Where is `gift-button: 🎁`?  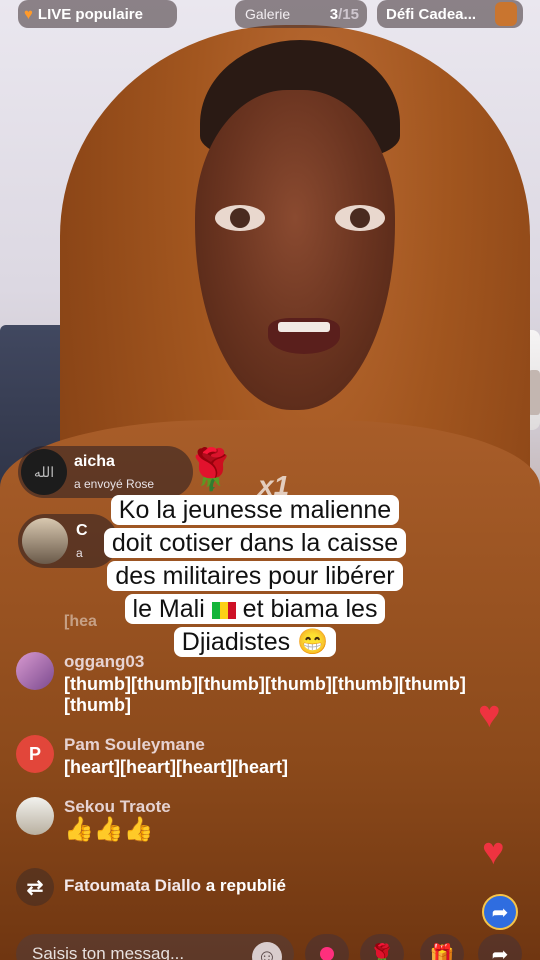
gift-button: 🎁 is located at coordinates (442, 947).